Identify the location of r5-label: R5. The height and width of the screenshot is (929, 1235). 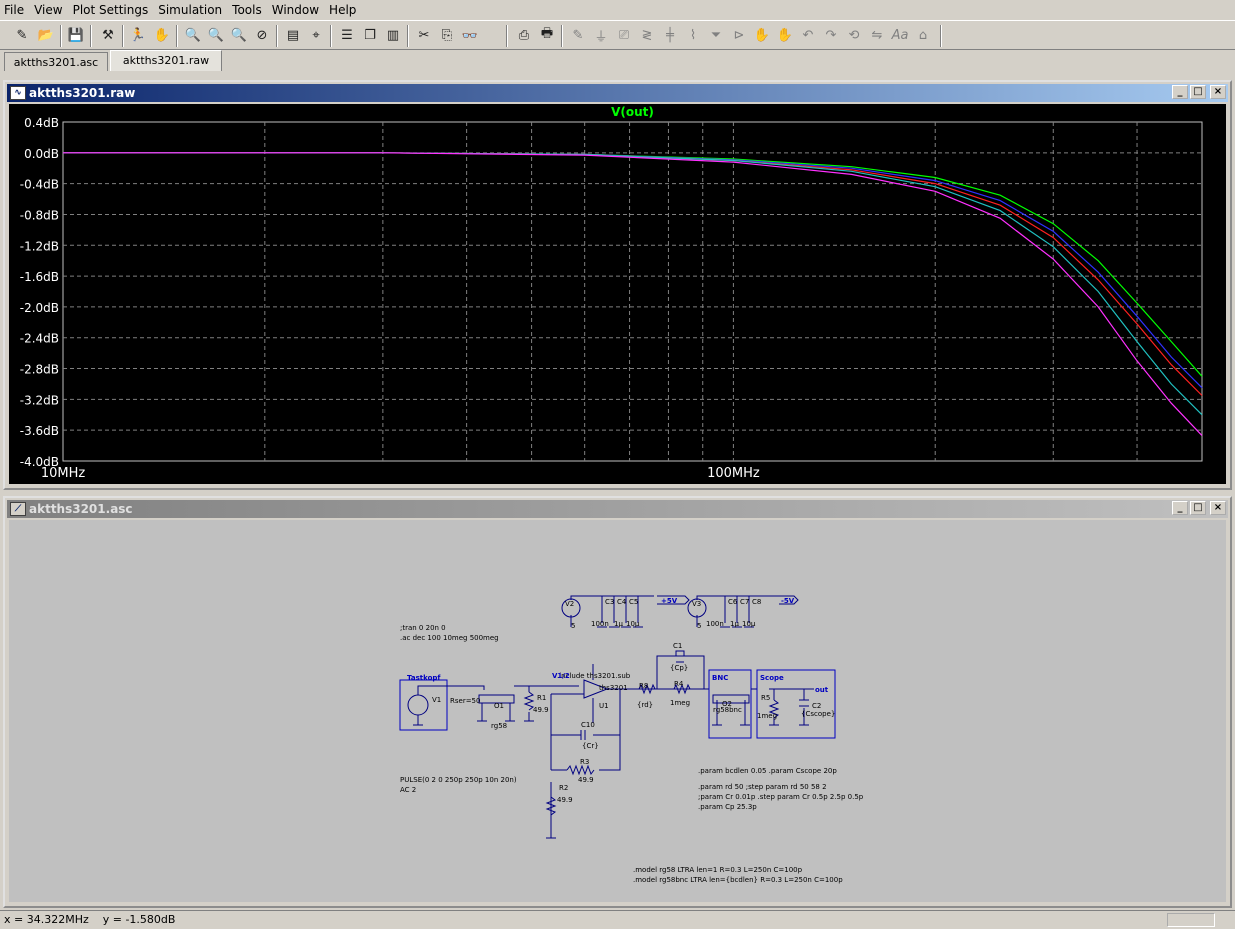
(765, 698).